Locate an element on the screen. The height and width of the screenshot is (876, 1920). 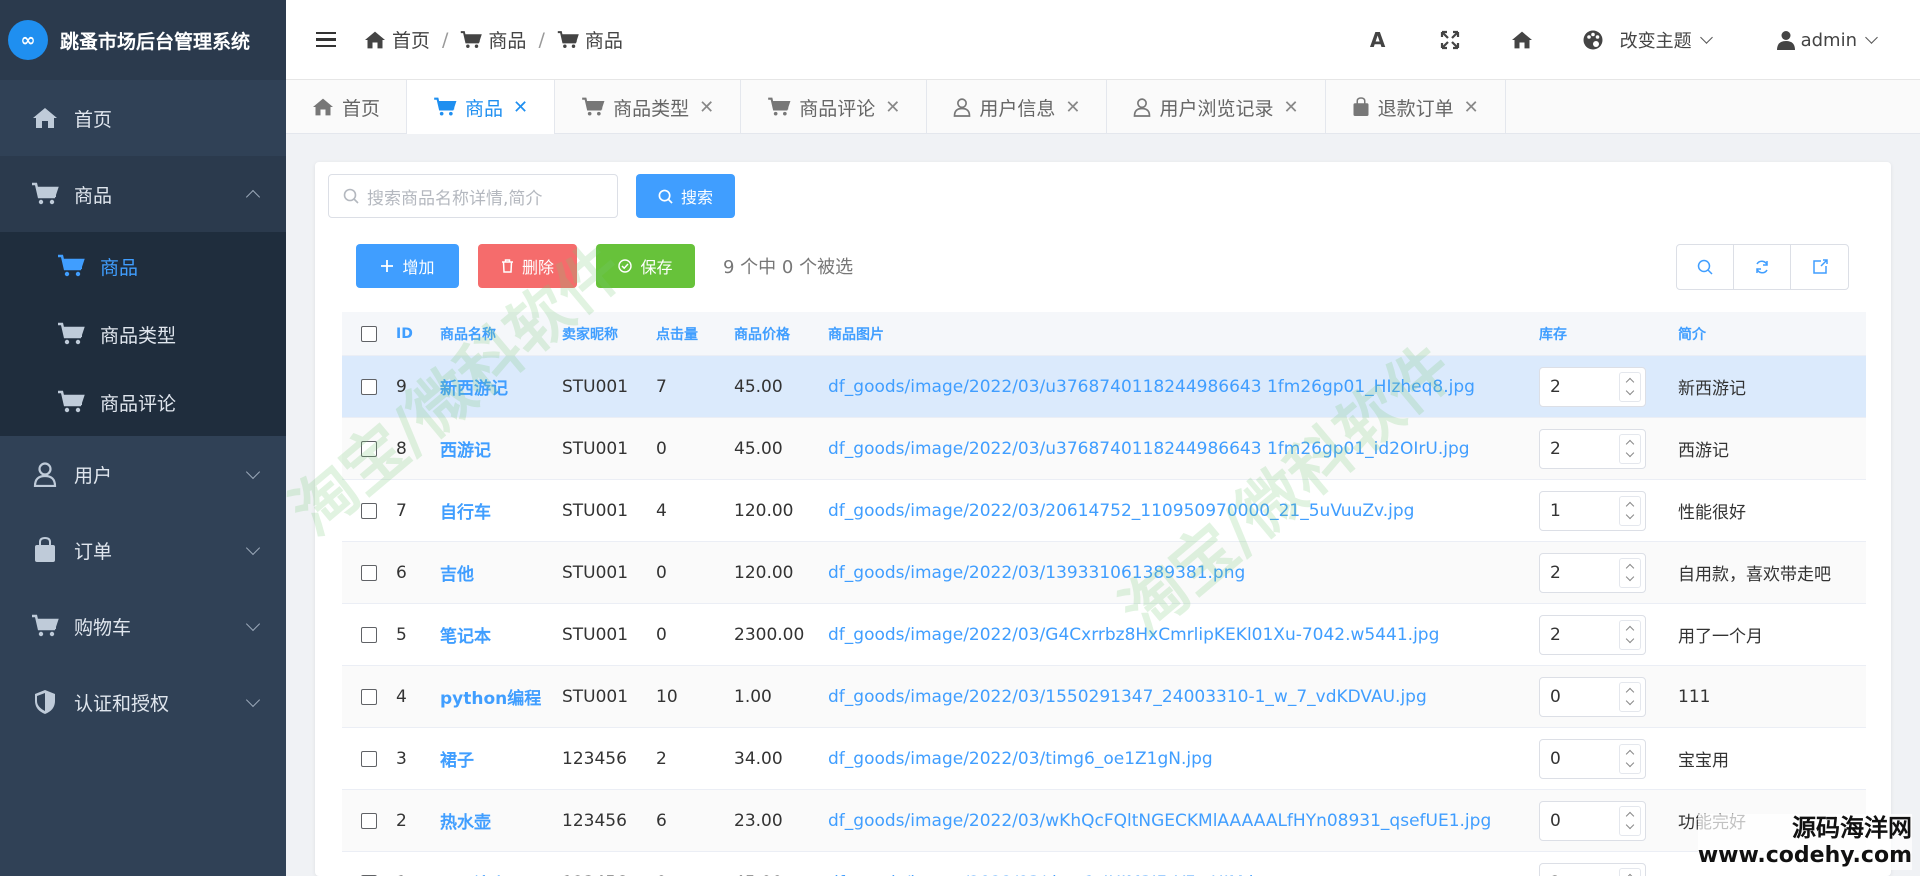
tab-goods: 商品 ✕ is located at coordinates (481, 107).